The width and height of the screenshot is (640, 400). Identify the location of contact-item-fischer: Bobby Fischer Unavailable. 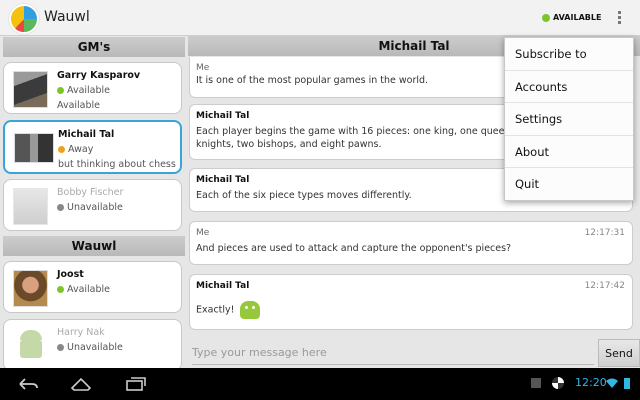
(92, 205).